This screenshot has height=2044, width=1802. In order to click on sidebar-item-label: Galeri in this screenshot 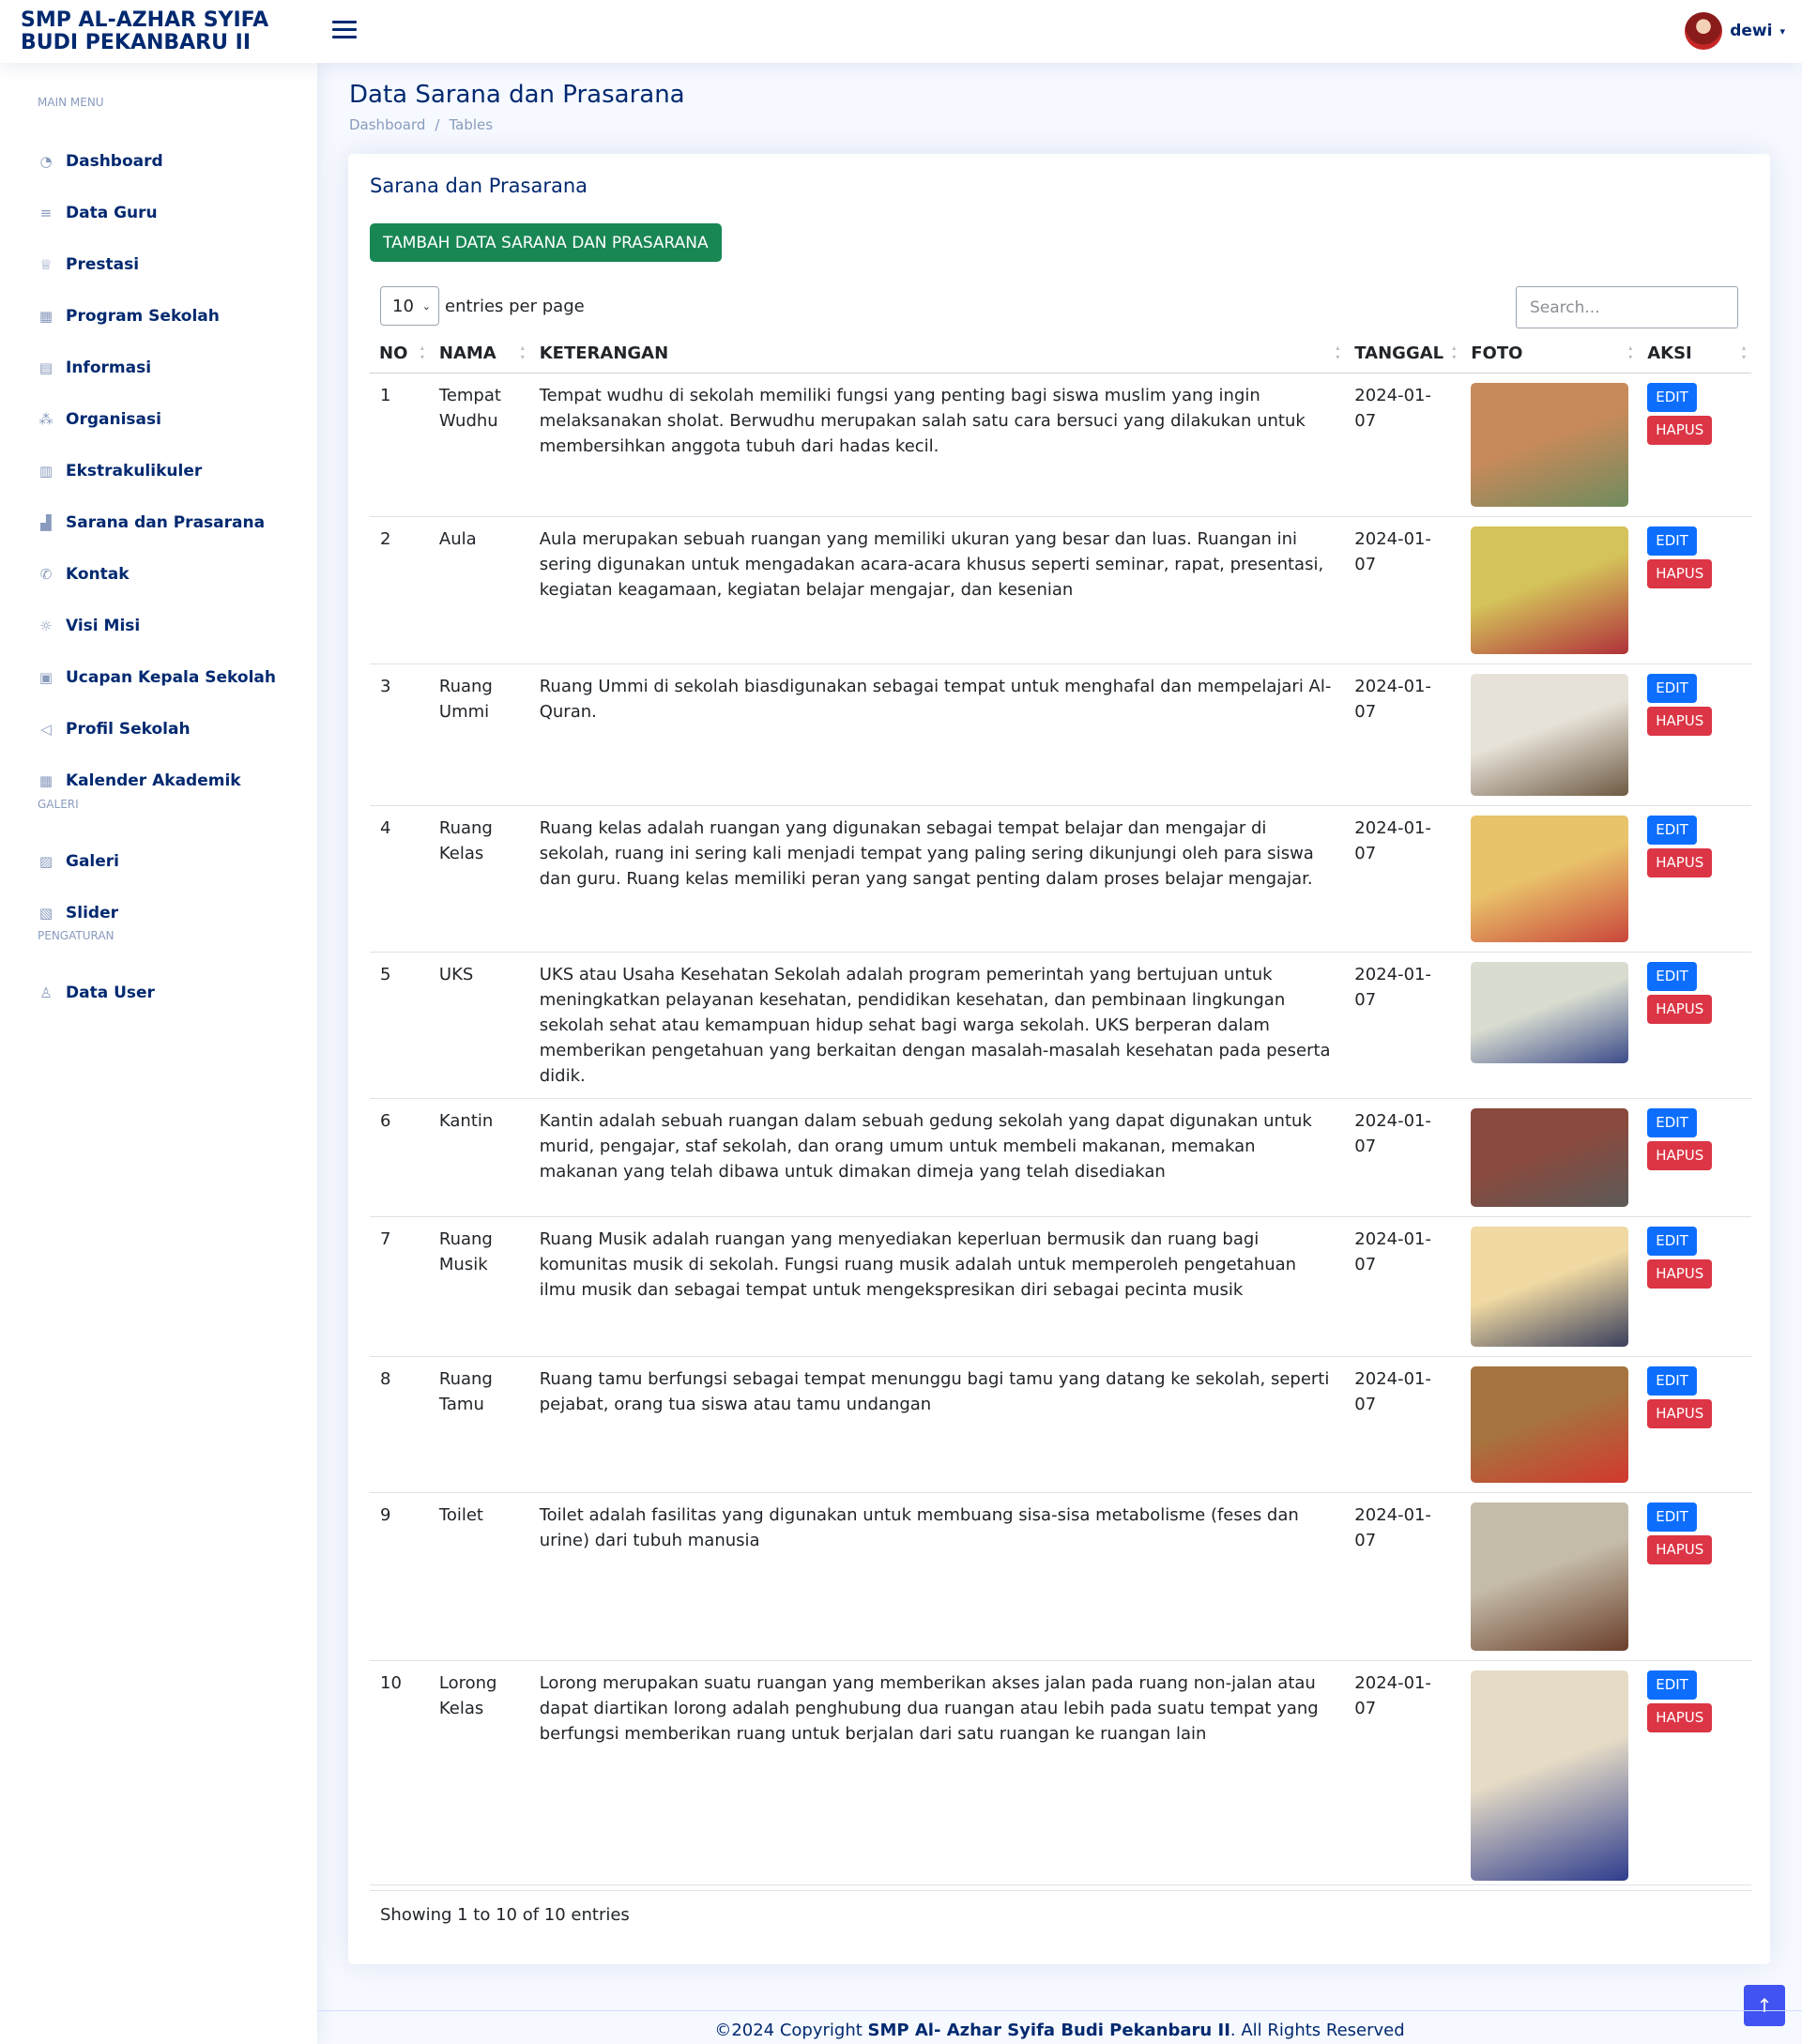, I will do `click(93, 861)`.